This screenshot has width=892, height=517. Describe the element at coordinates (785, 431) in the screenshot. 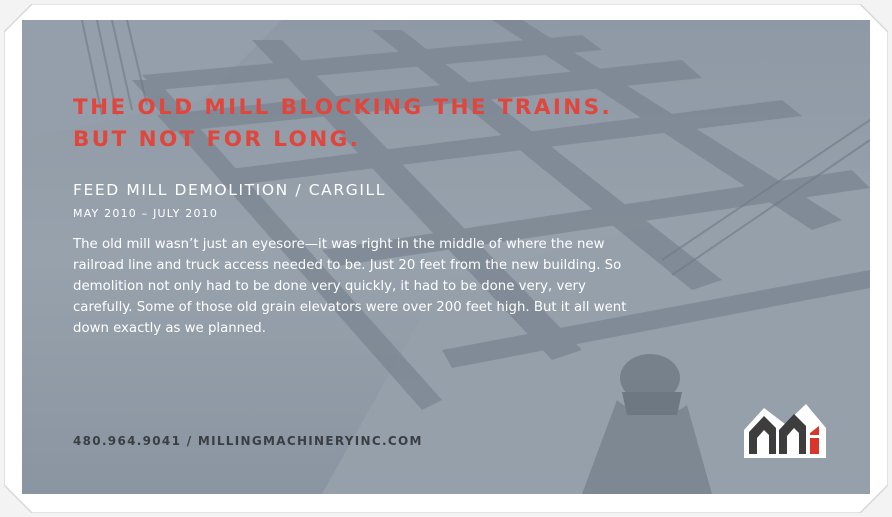

I see `mm-logo-icon` at that location.